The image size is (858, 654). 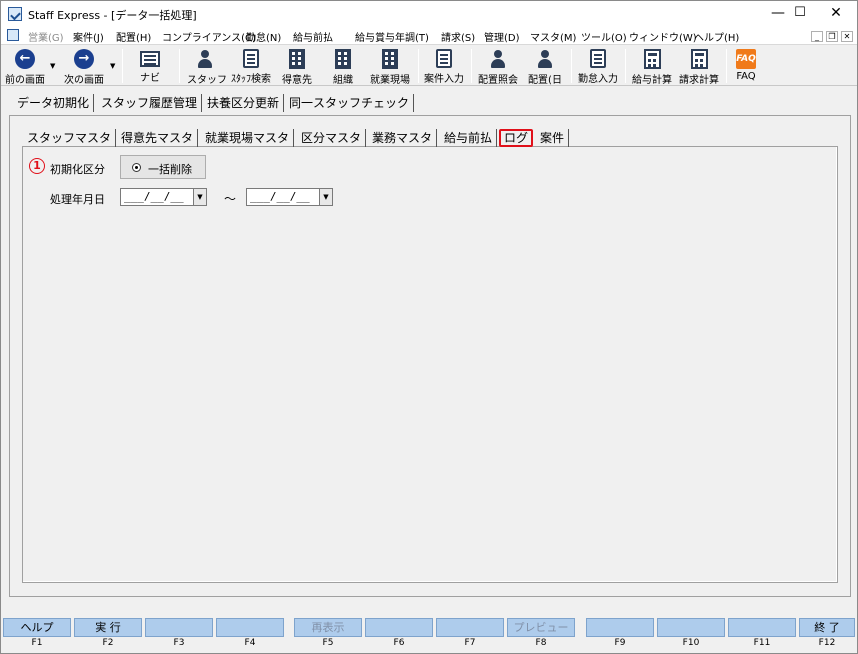 I want to click on attendance-input-icon, so click(x=598, y=58).